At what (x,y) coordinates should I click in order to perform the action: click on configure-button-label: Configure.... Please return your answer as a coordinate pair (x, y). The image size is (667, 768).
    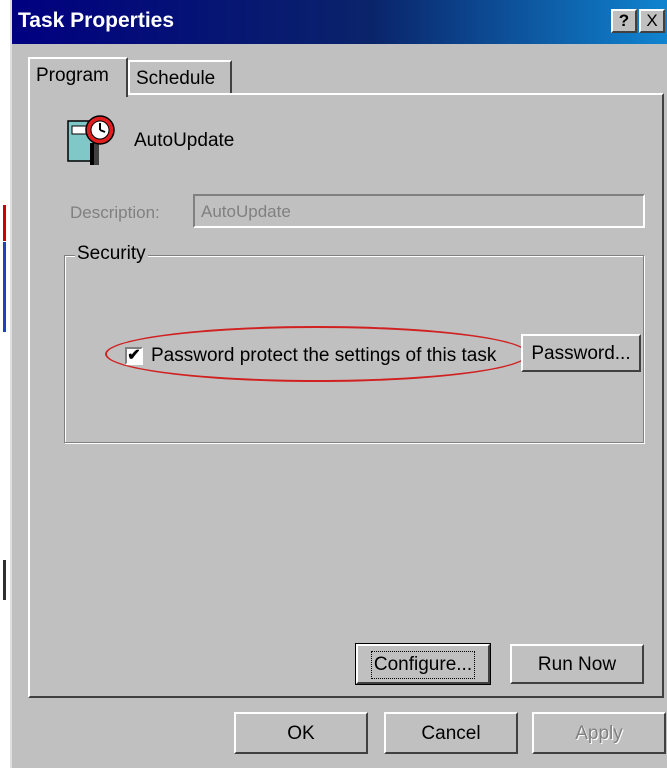
    Looking at the image, I should click on (423, 665).